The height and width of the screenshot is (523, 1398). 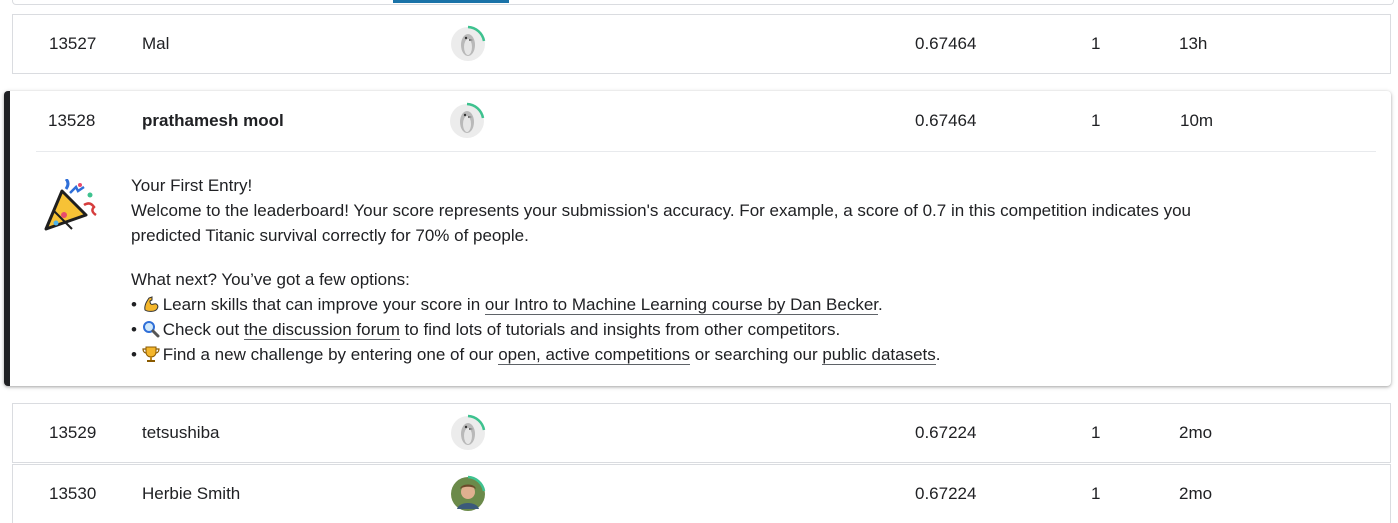 What do you see at coordinates (151, 304) in the screenshot?
I see `flexed-biceps-icon` at bounding box center [151, 304].